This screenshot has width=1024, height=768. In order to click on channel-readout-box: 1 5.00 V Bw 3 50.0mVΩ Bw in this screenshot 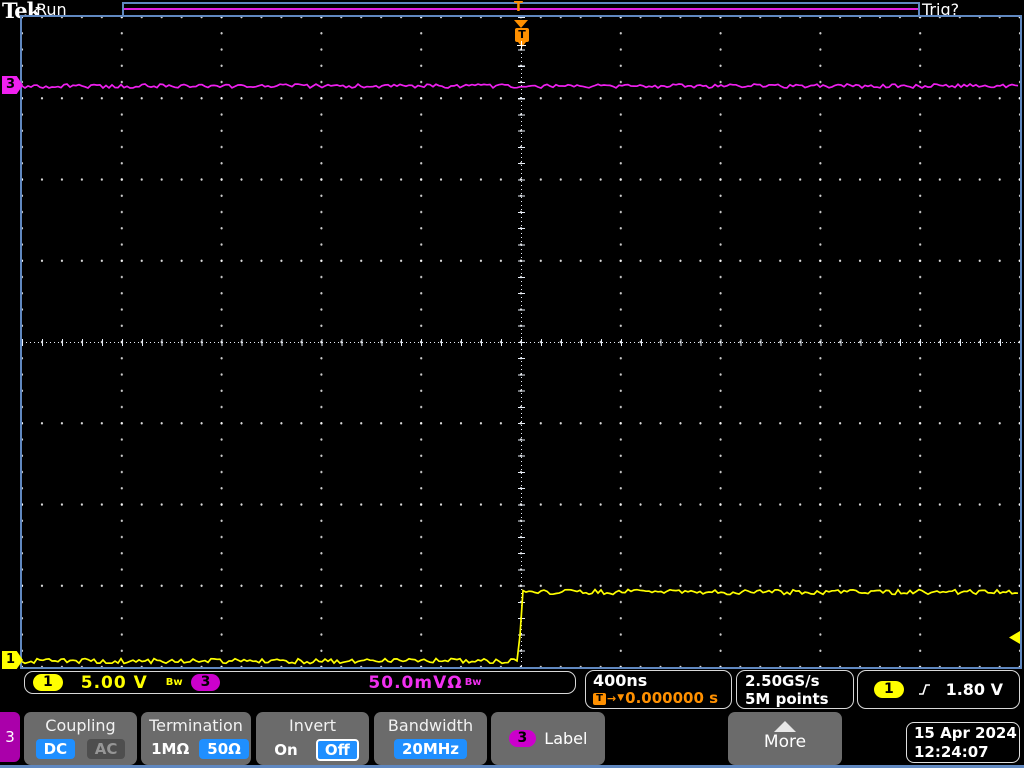, I will do `click(300, 682)`.